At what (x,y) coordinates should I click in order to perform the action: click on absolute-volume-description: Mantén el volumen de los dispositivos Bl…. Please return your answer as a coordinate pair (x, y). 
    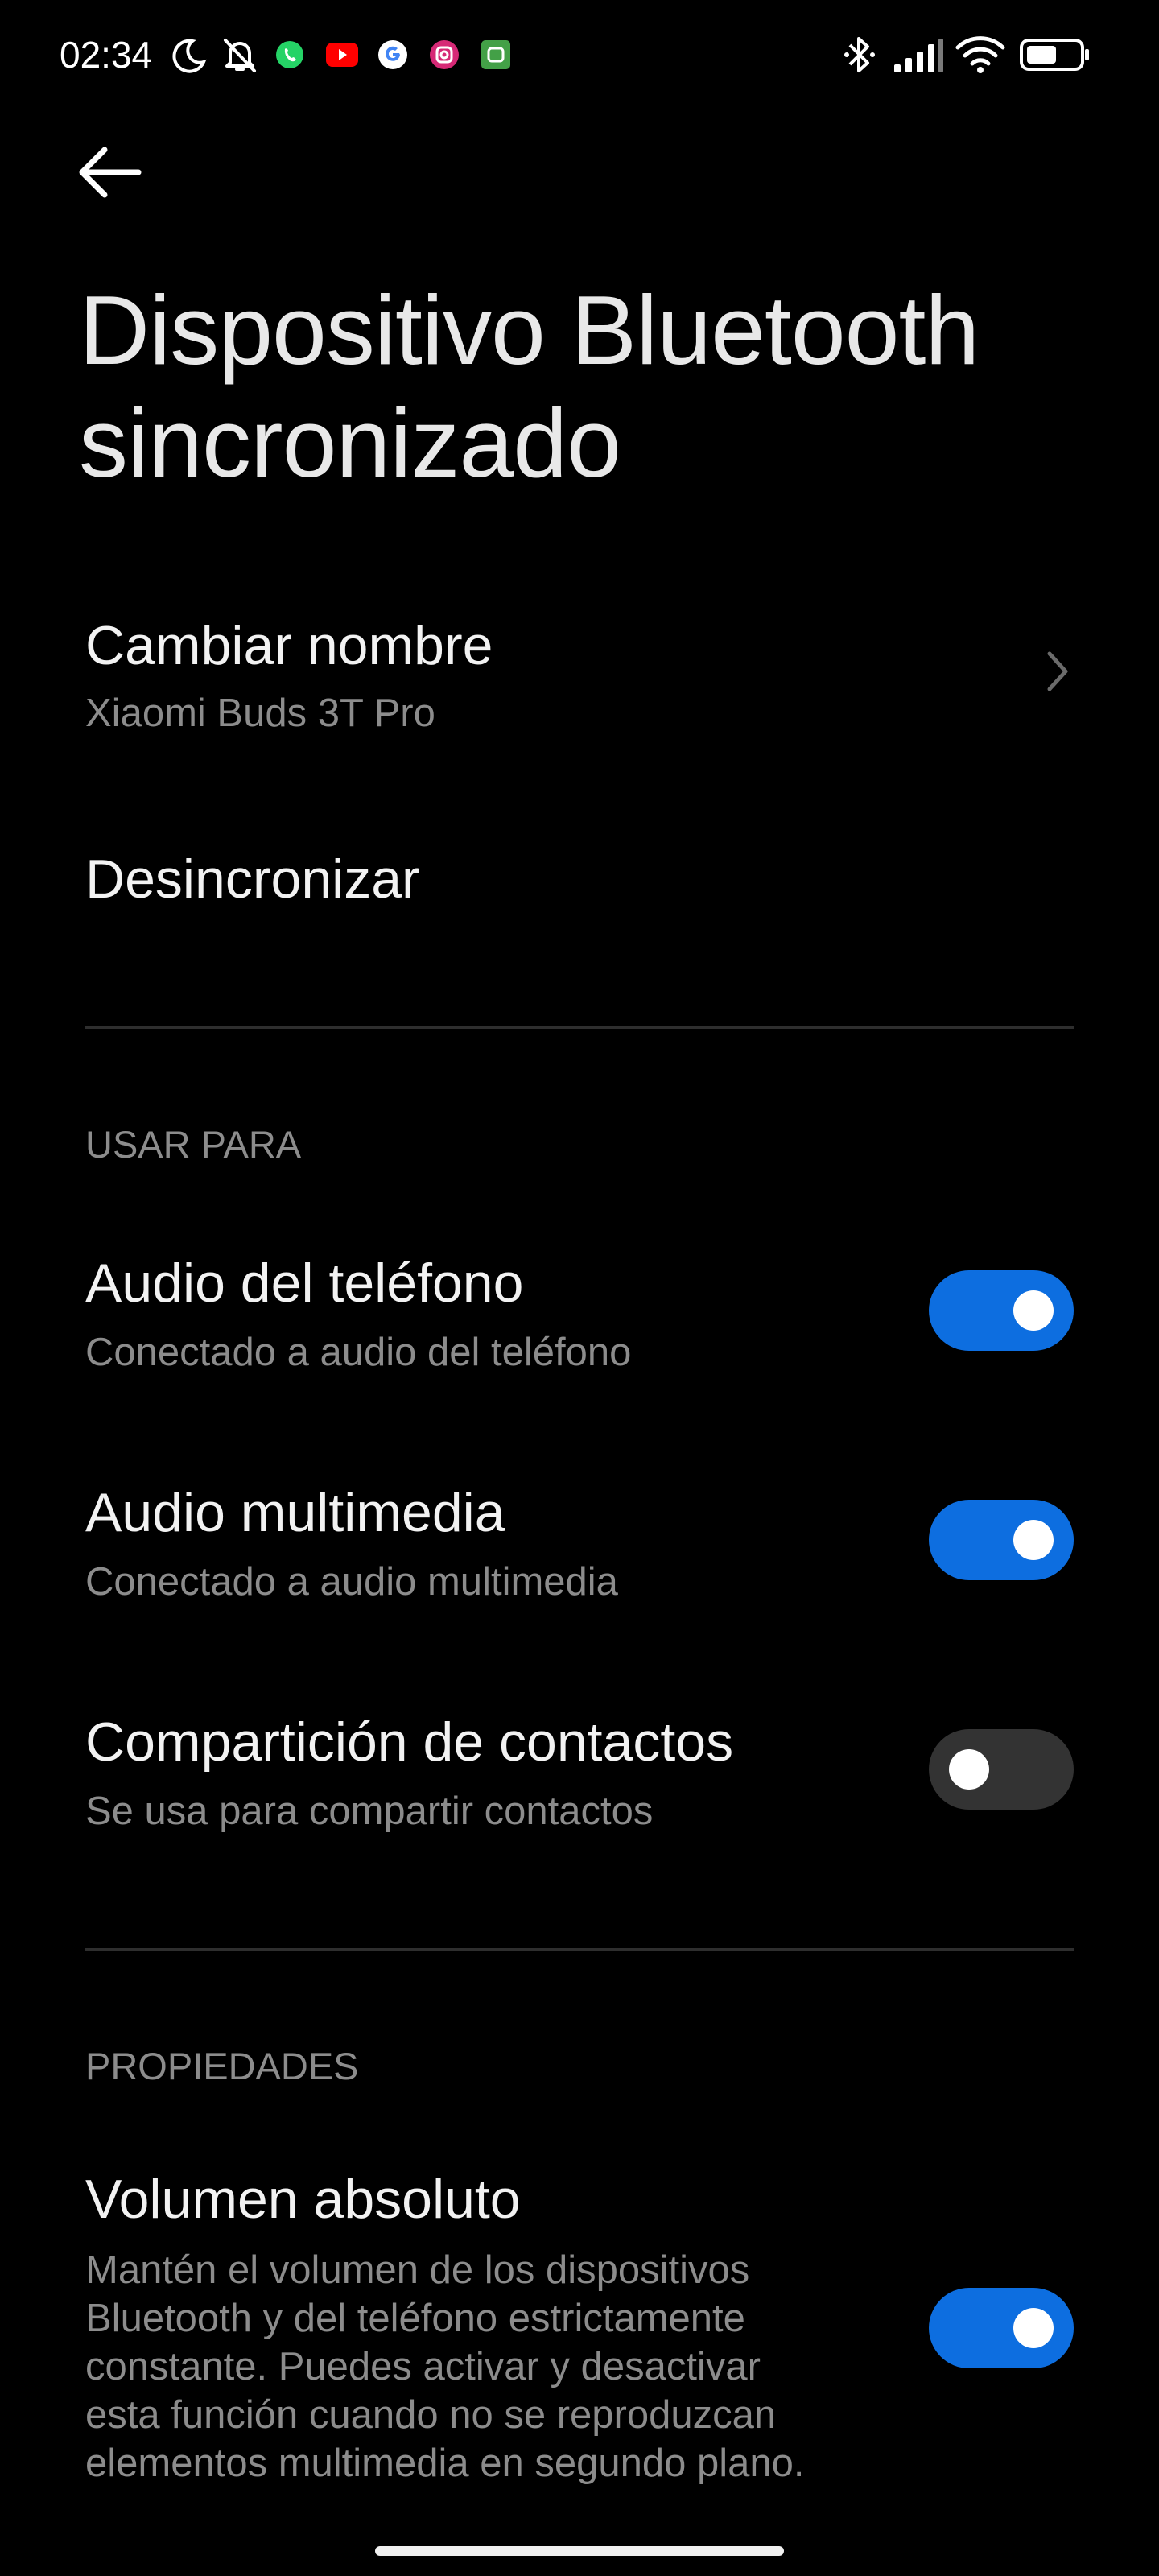
    Looking at the image, I should click on (495, 2366).